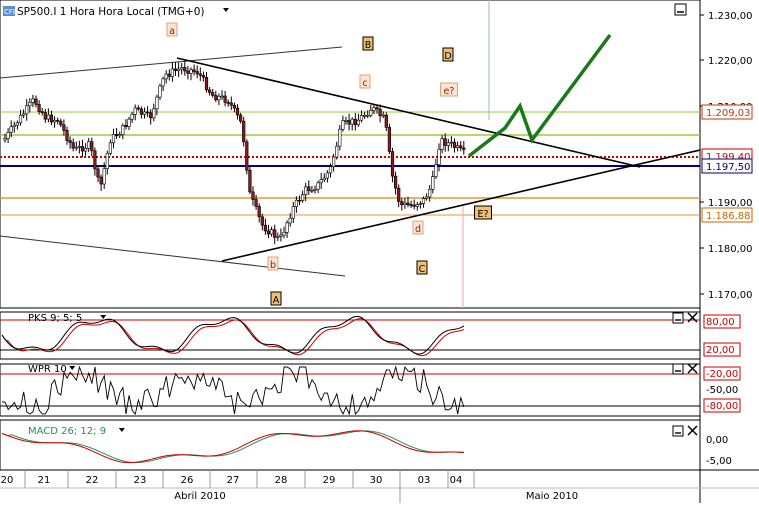 The height and width of the screenshot is (506, 759). What do you see at coordinates (728, 216) in the screenshot?
I see `price-label-text: 1.186,88` at bounding box center [728, 216].